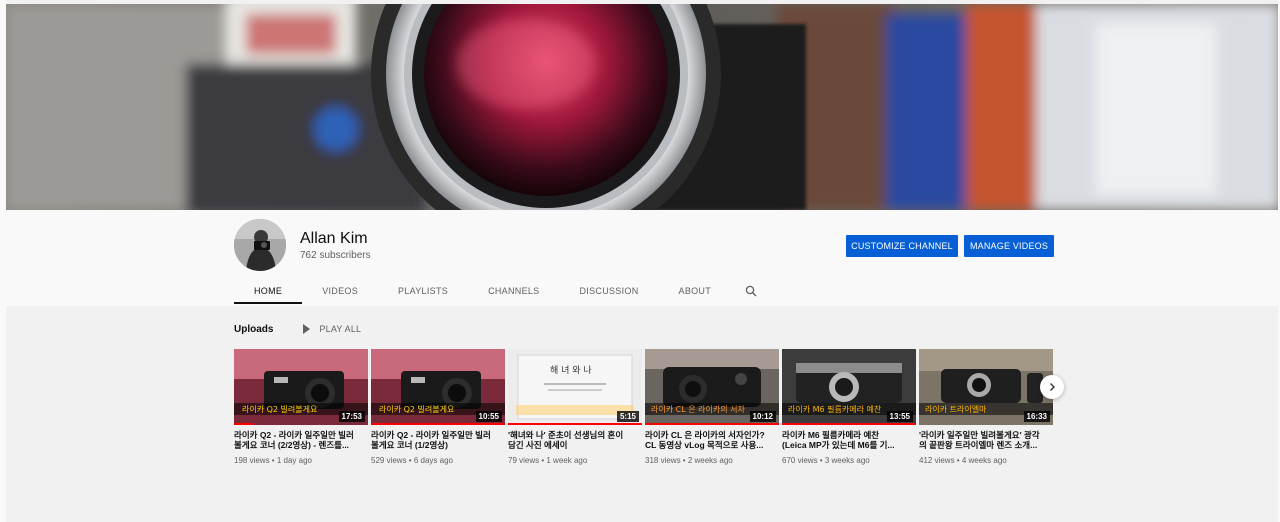 The width and height of the screenshot is (1280, 522). I want to click on video-meta: 412 views • 4 weeks ago, so click(963, 460).